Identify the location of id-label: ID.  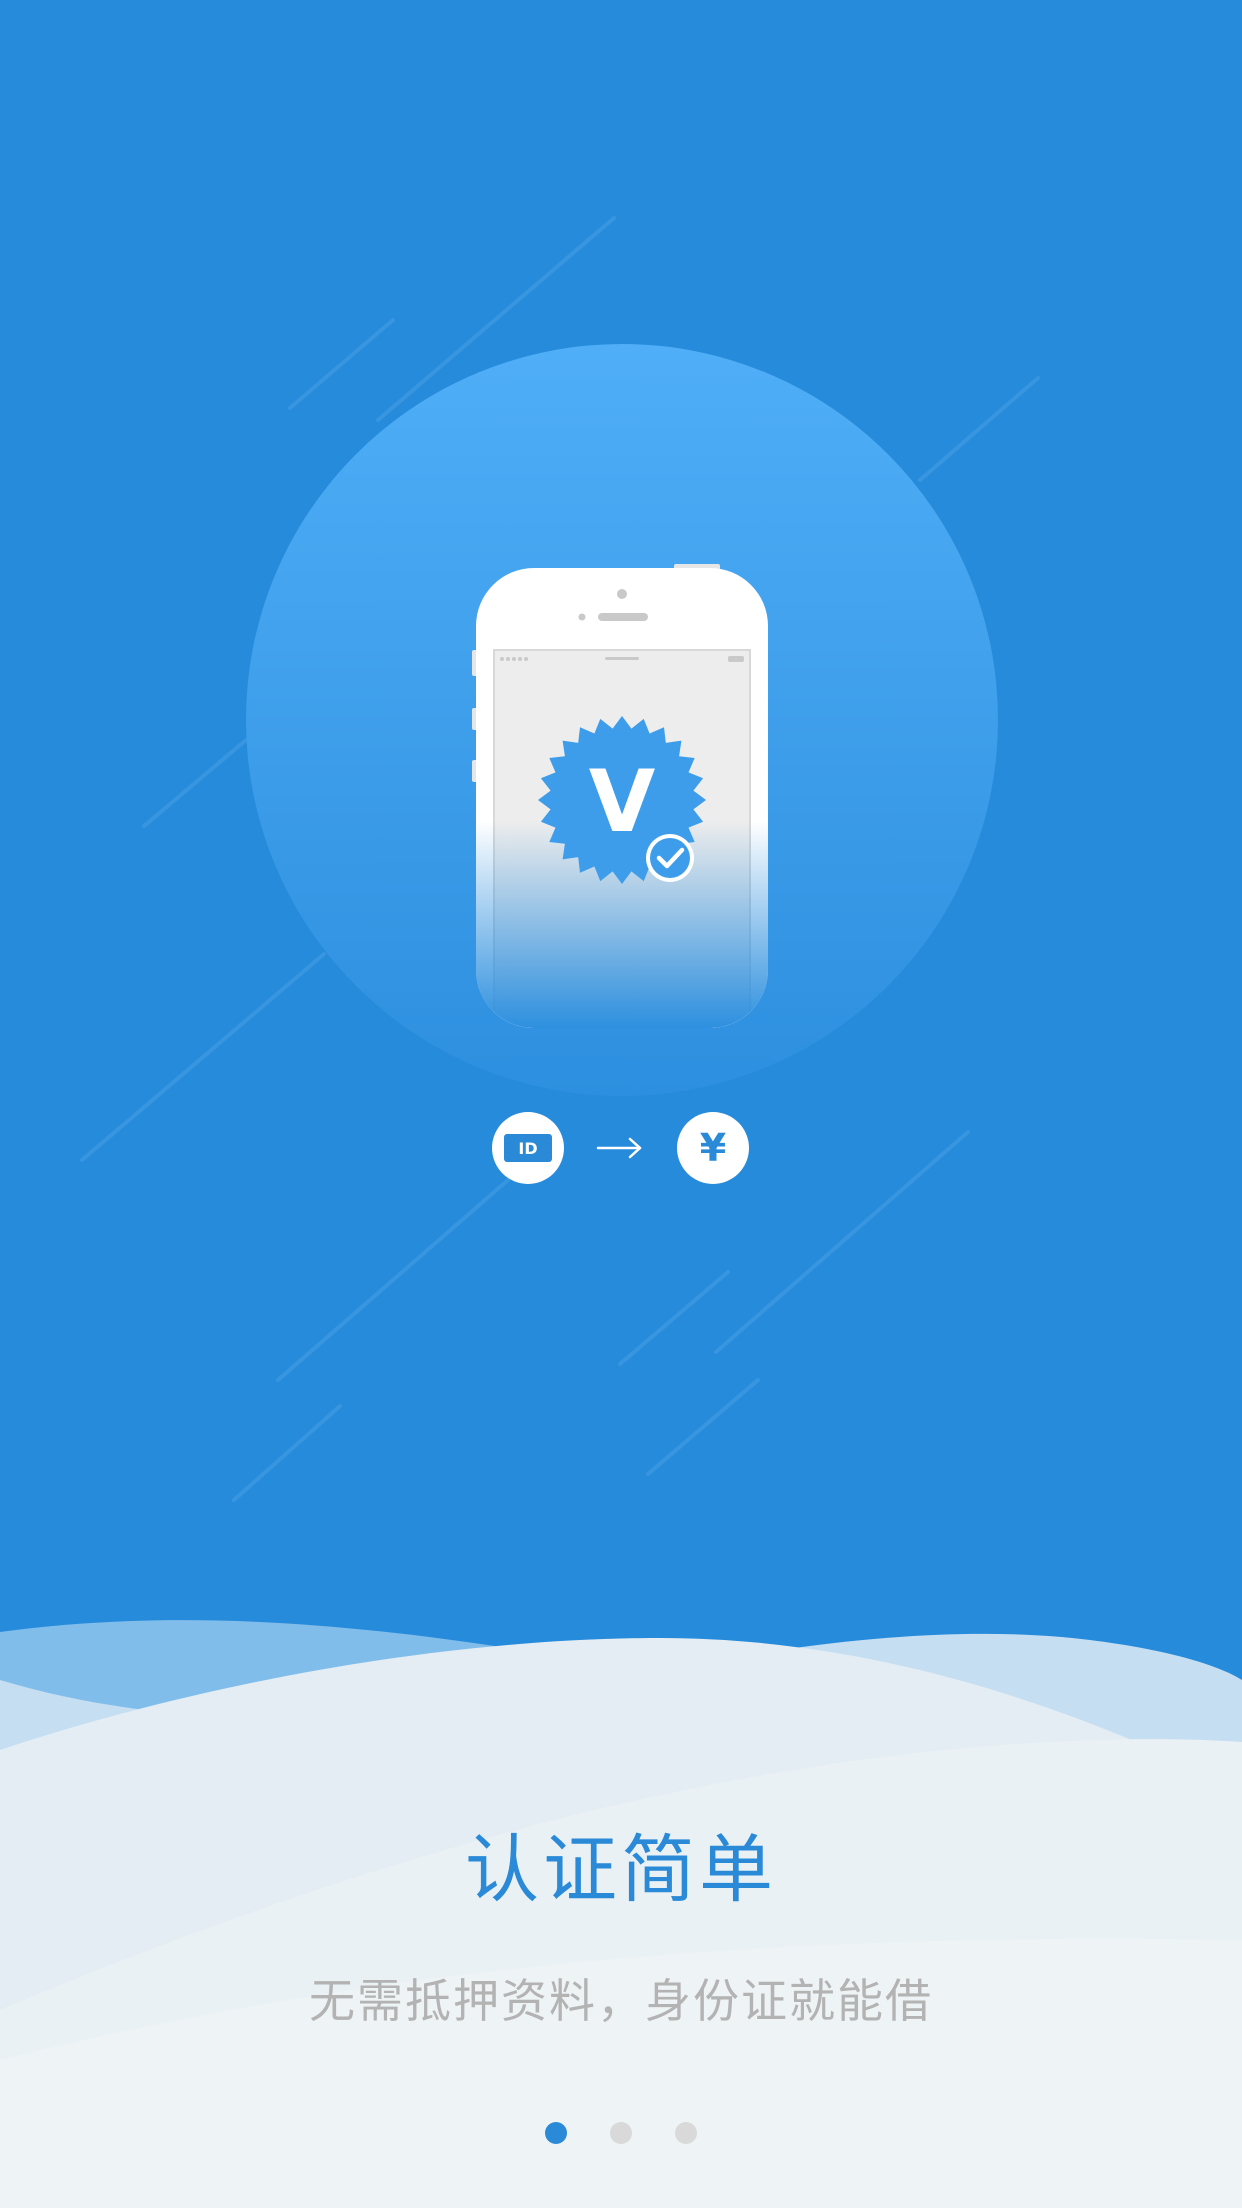
(528, 1148).